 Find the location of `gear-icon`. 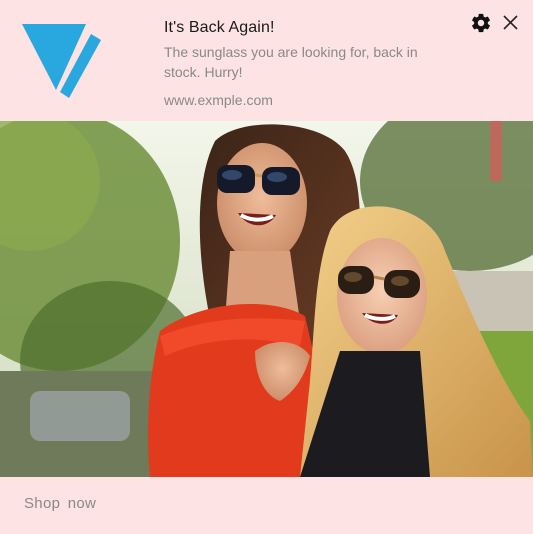

gear-icon is located at coordinates (481, 23).